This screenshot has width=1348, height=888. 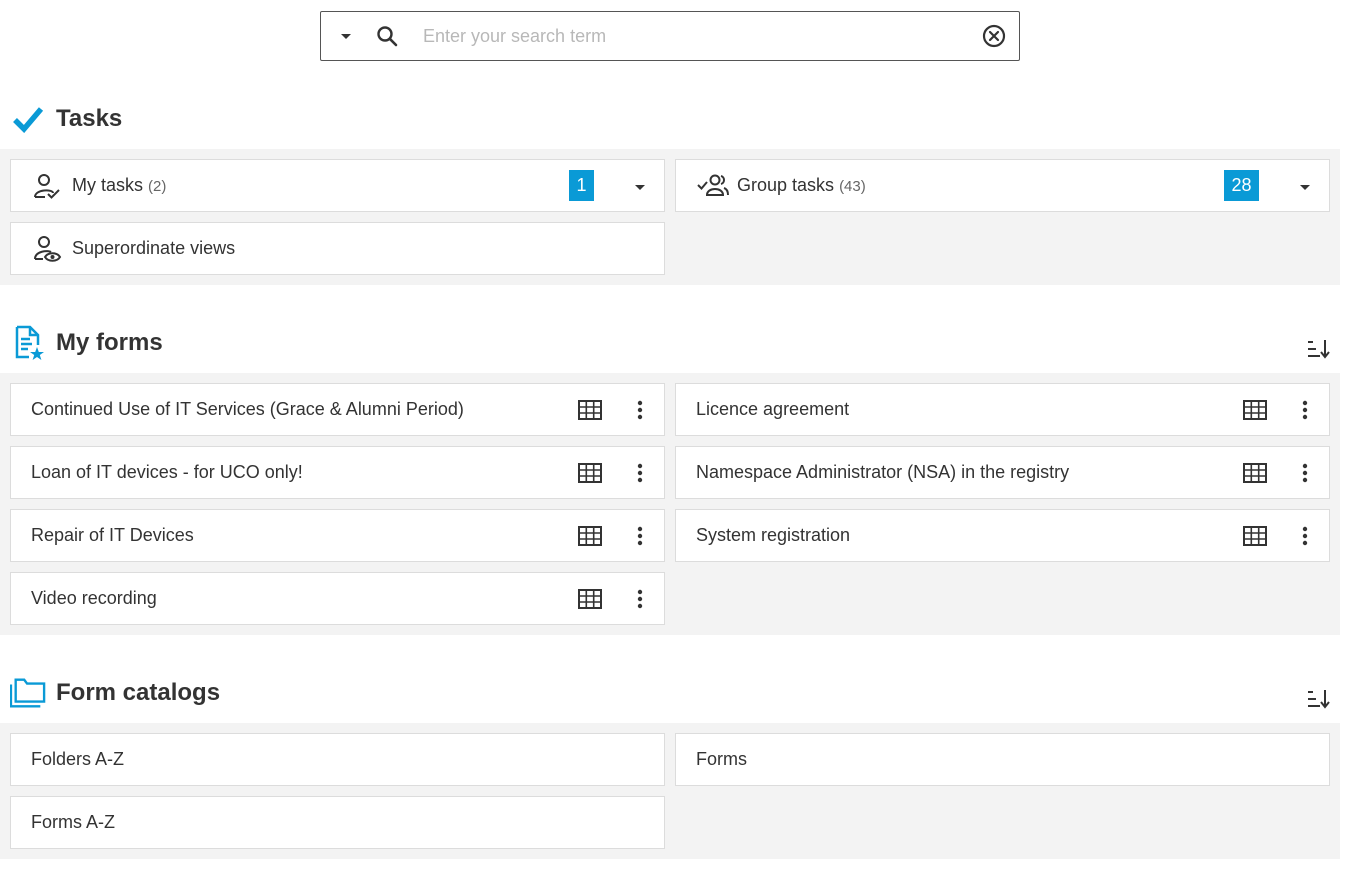 I want to click on my-tasks-expand-button, so click(x=640, y=187).